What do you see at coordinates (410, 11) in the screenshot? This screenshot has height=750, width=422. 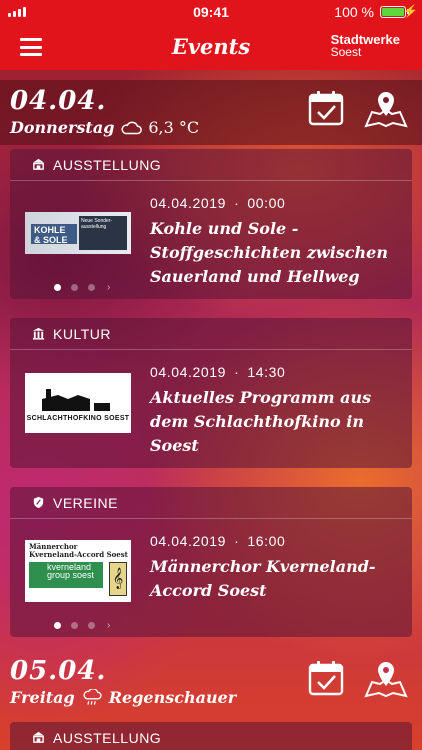 I see `charging-icon: ⚡` at bounding box center [410, 11].